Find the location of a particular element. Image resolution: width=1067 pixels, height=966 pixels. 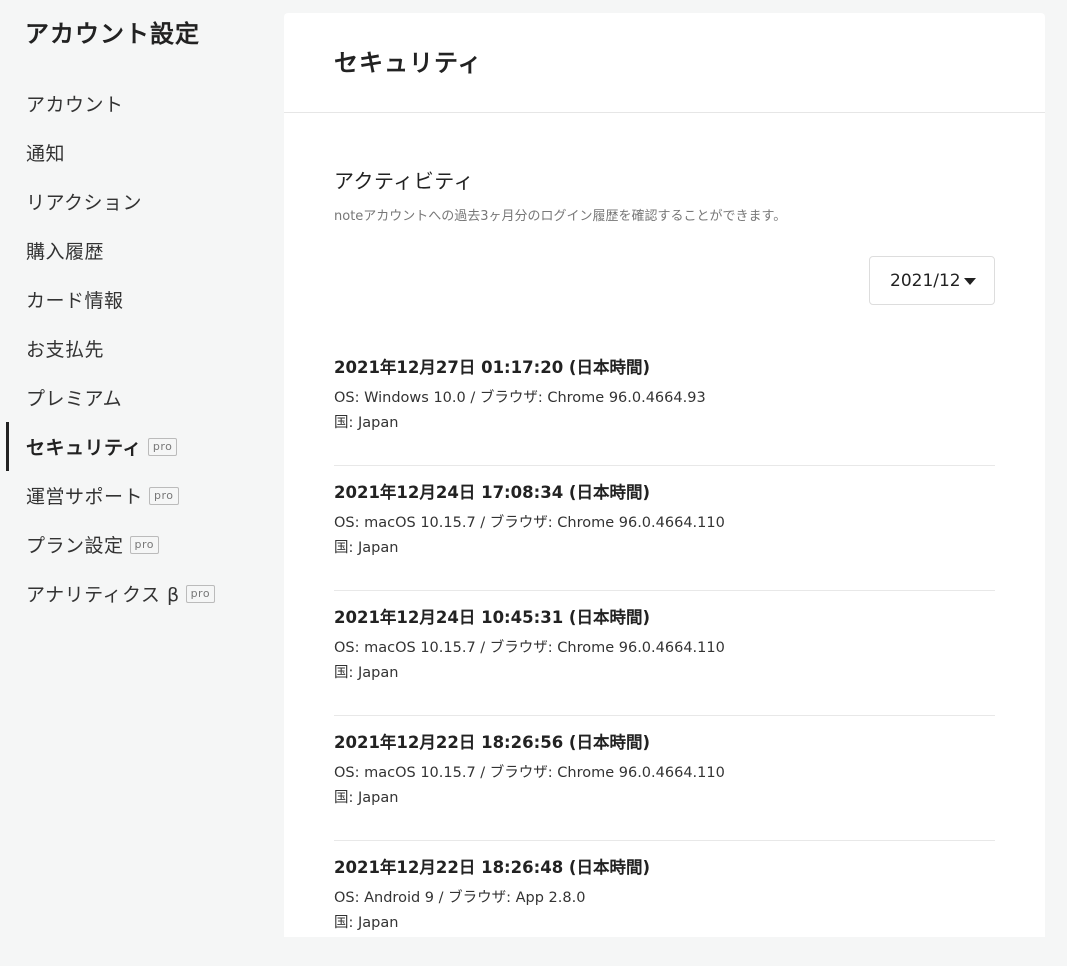

month-select: 2021/12 is located at coordinates (932, 280).